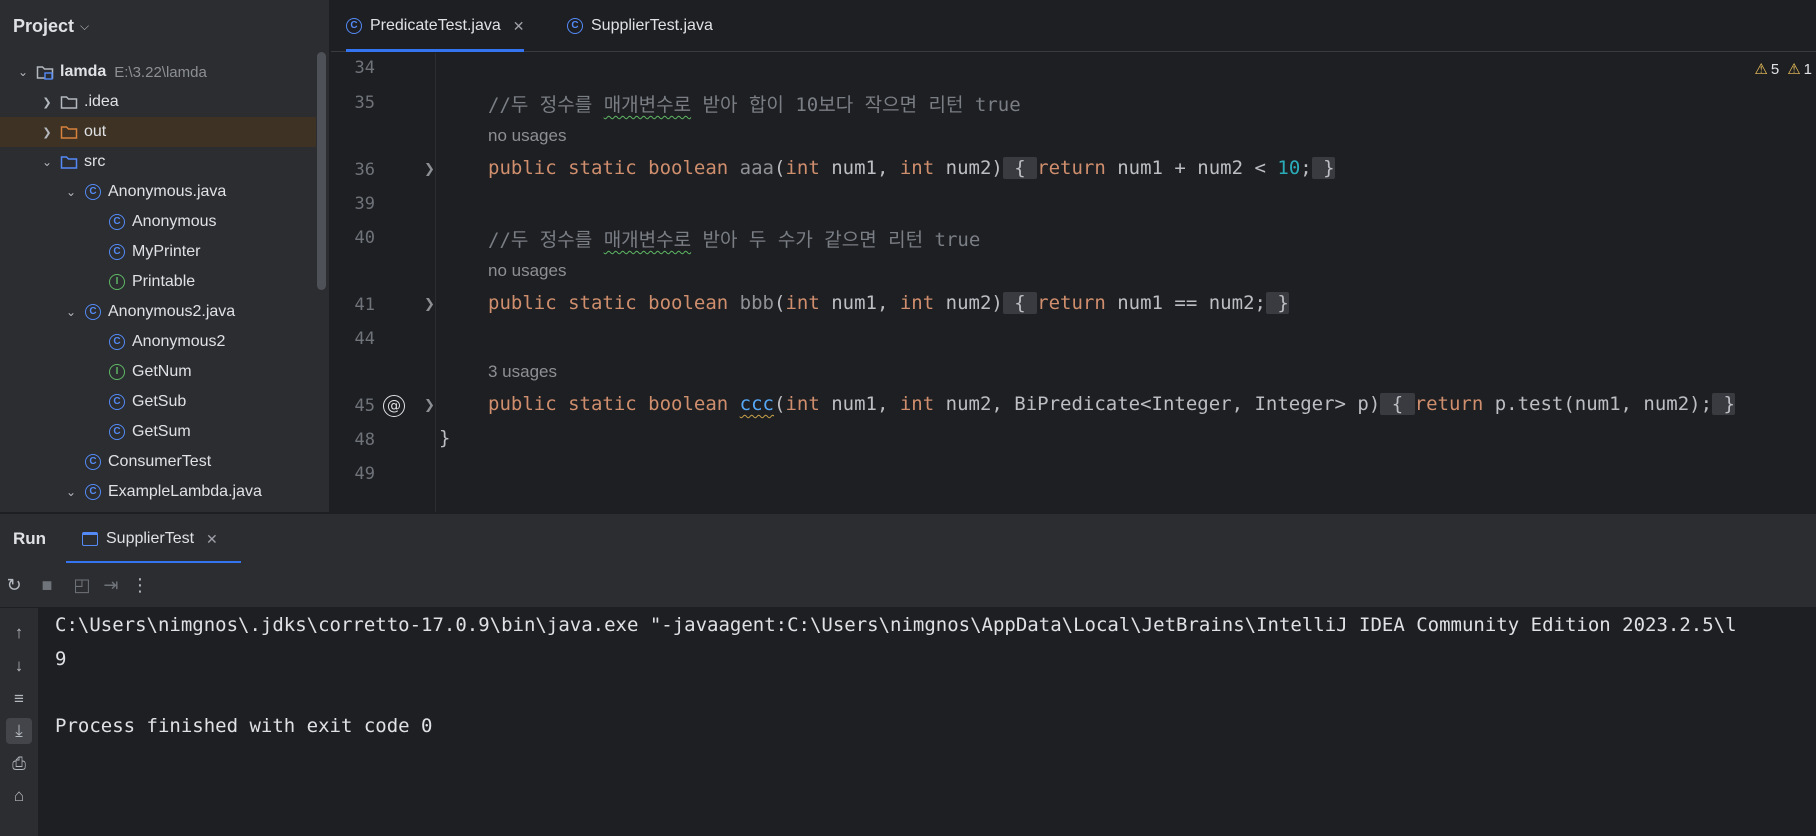 This screenshot has height=836, width=1816. I want to click on run-panel-header: Run SupplierTest ✕, so click(908, 538).